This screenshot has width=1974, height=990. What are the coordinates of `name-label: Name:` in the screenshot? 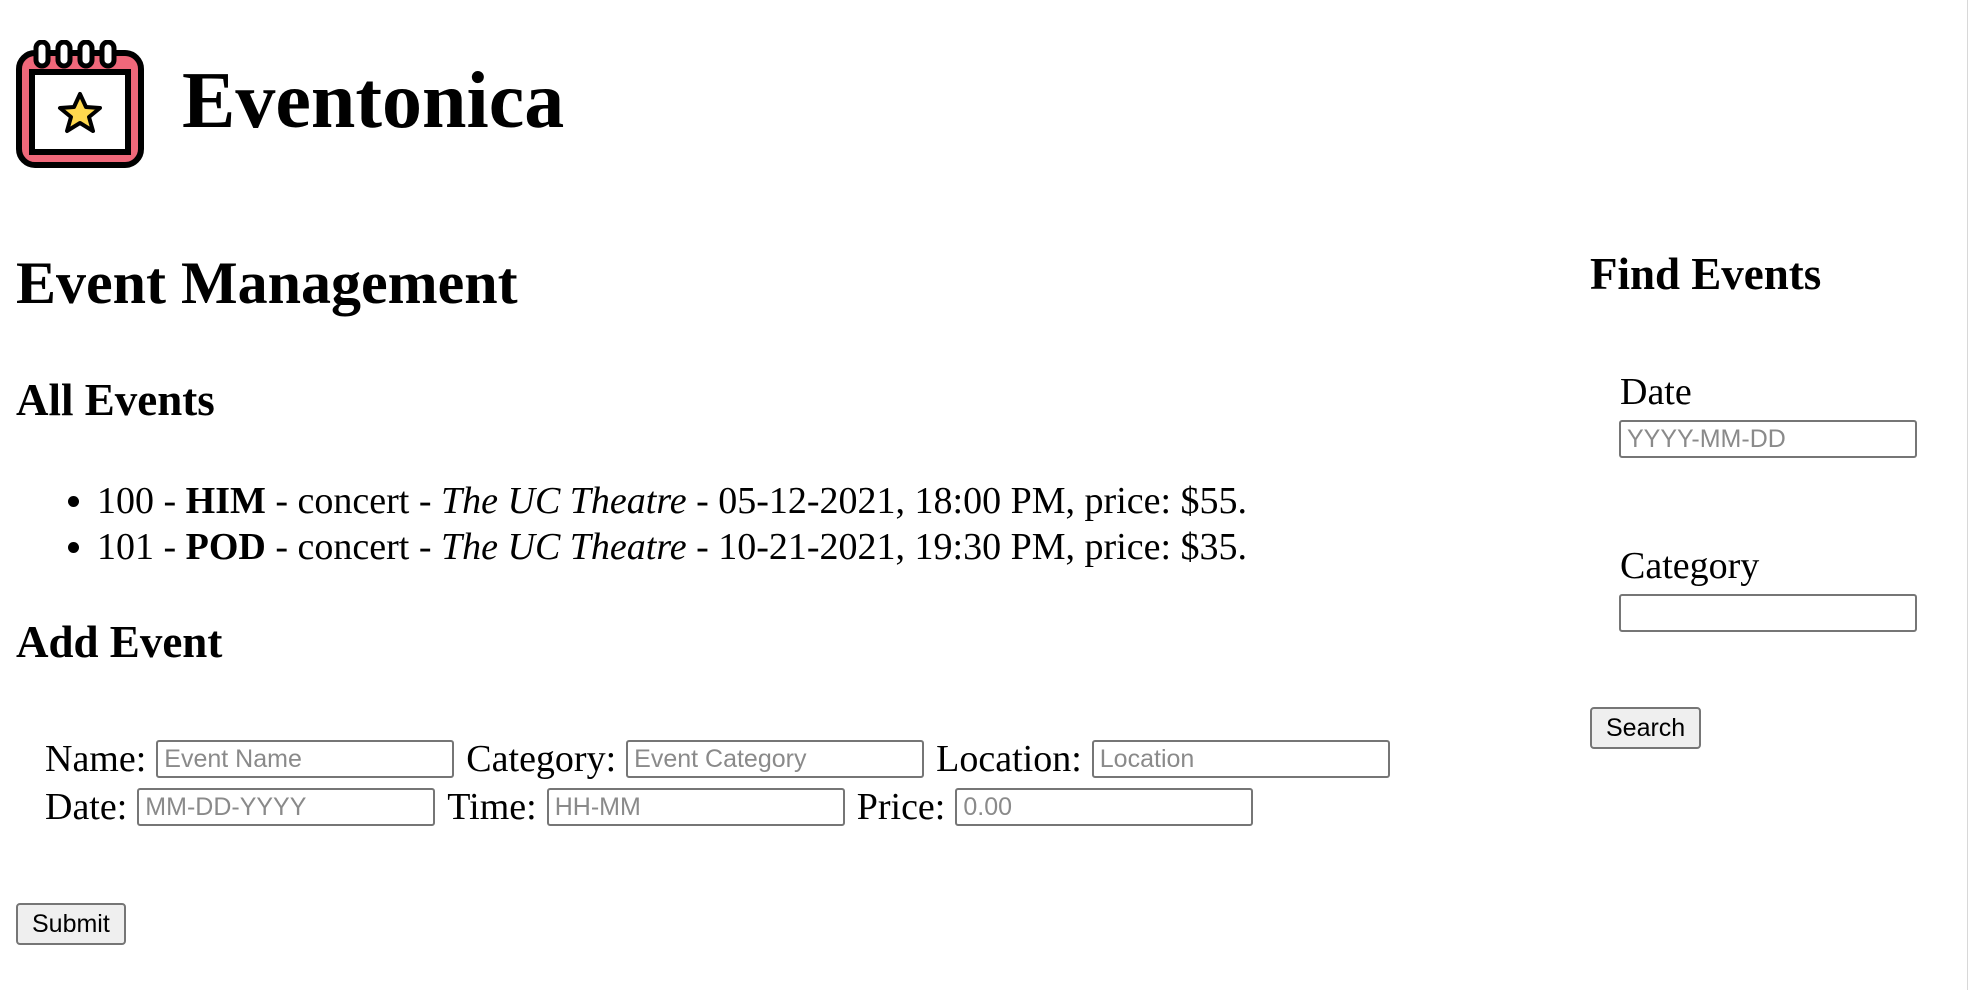 It's located at (96, 759).